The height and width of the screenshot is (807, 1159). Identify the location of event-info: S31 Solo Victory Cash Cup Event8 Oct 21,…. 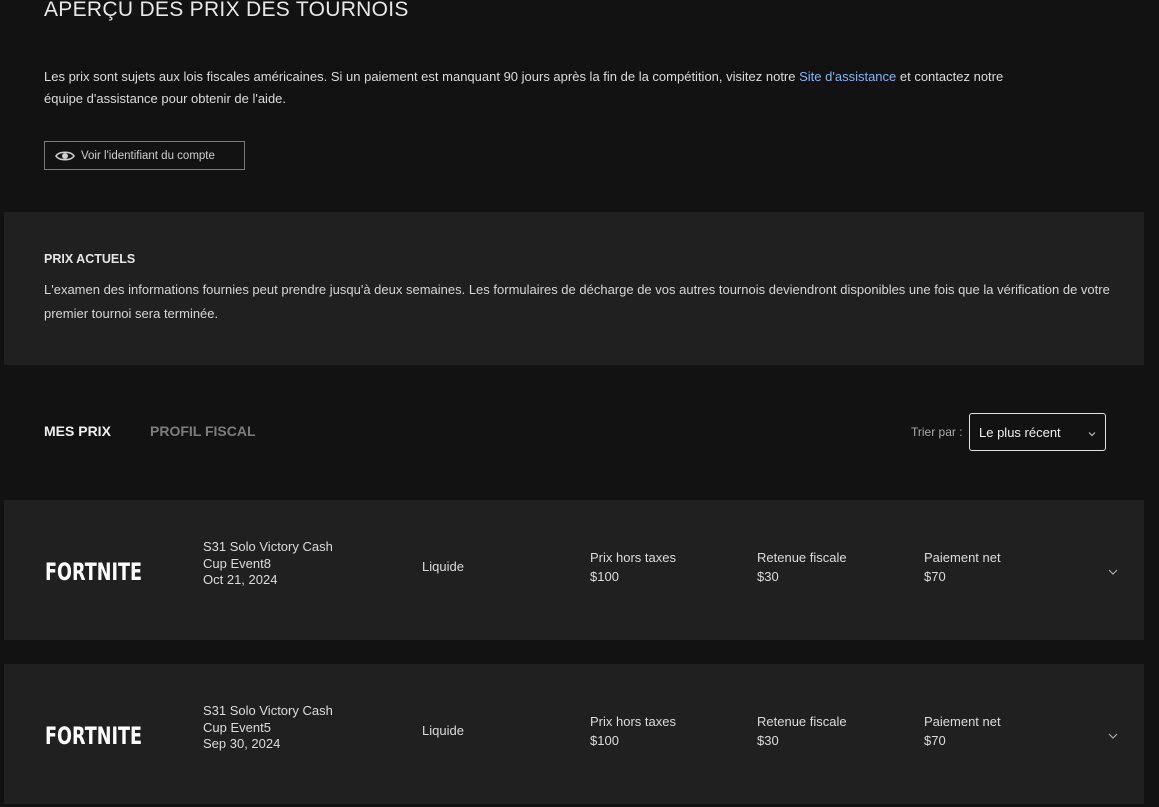
(283, 564).